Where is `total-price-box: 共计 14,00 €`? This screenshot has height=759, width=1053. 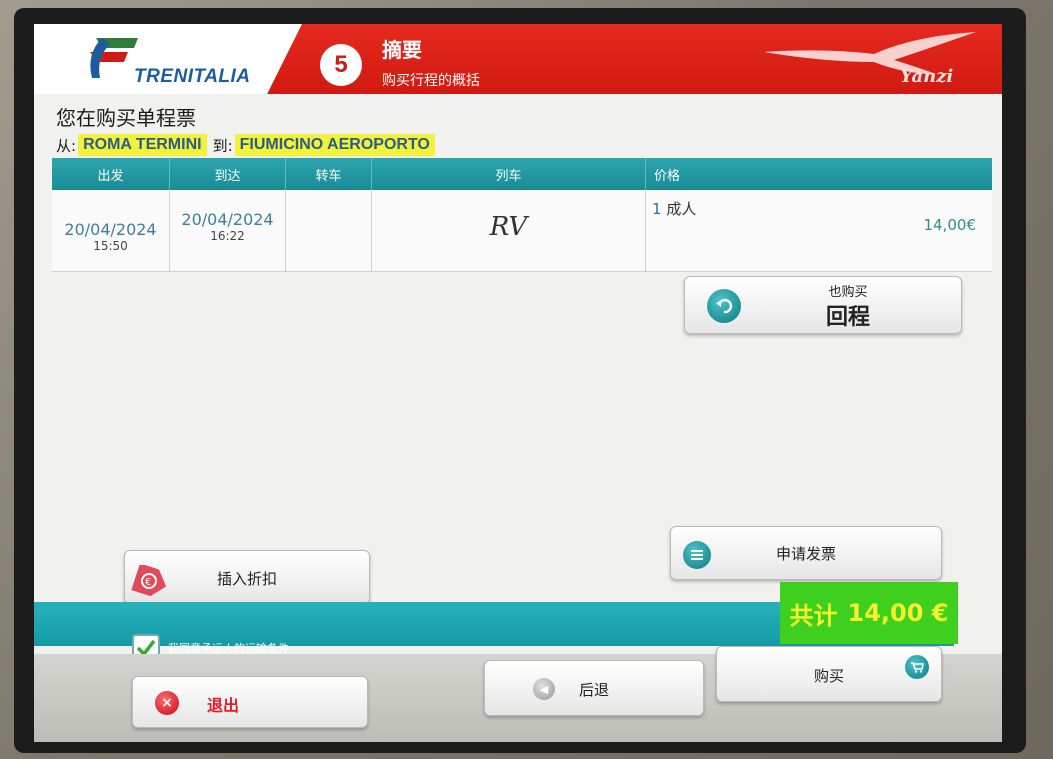
total-price-box: 共计 14,00 € is located at coordinates (869, 613).